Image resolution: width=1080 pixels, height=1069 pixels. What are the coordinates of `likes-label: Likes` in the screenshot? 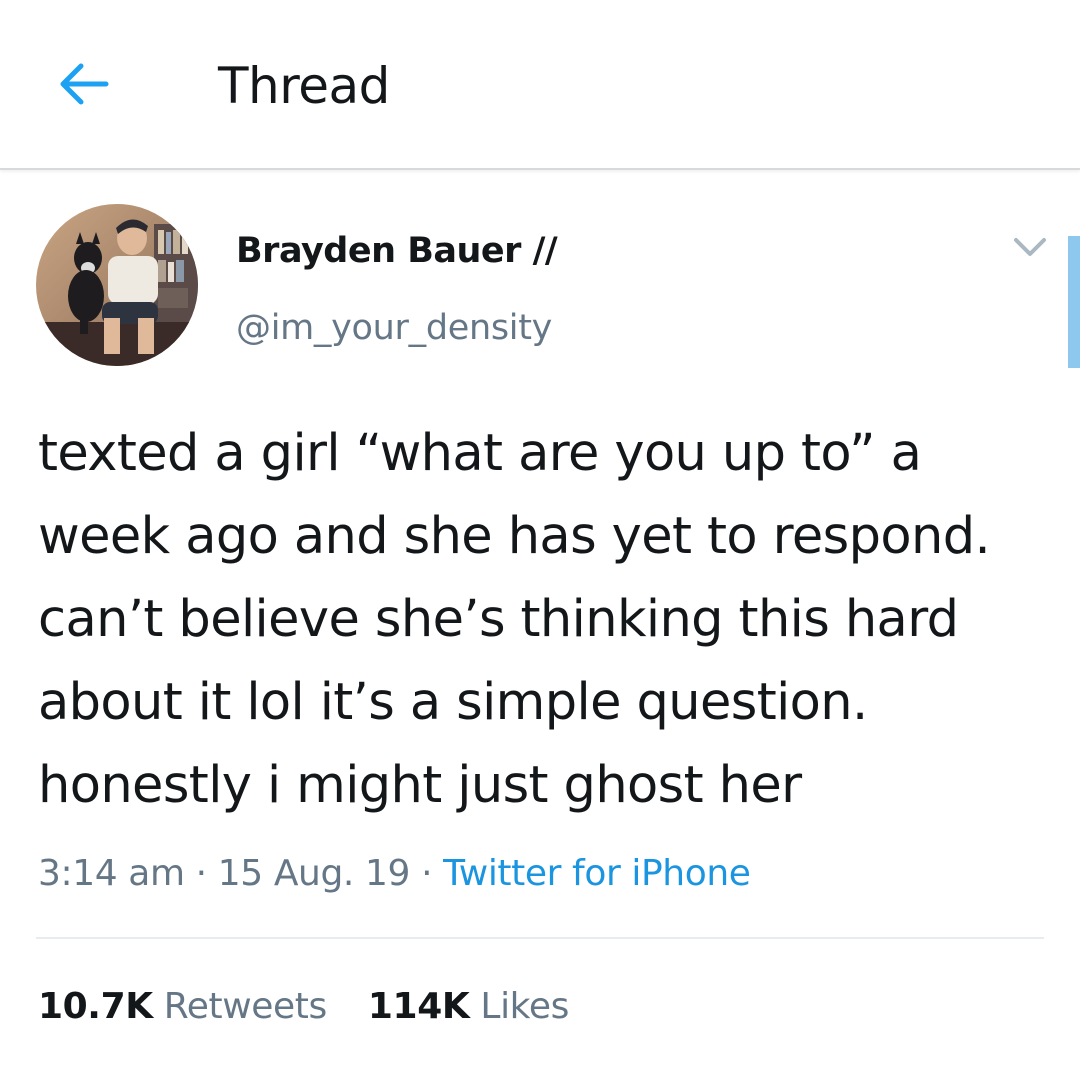 It's located at (524, 1006).